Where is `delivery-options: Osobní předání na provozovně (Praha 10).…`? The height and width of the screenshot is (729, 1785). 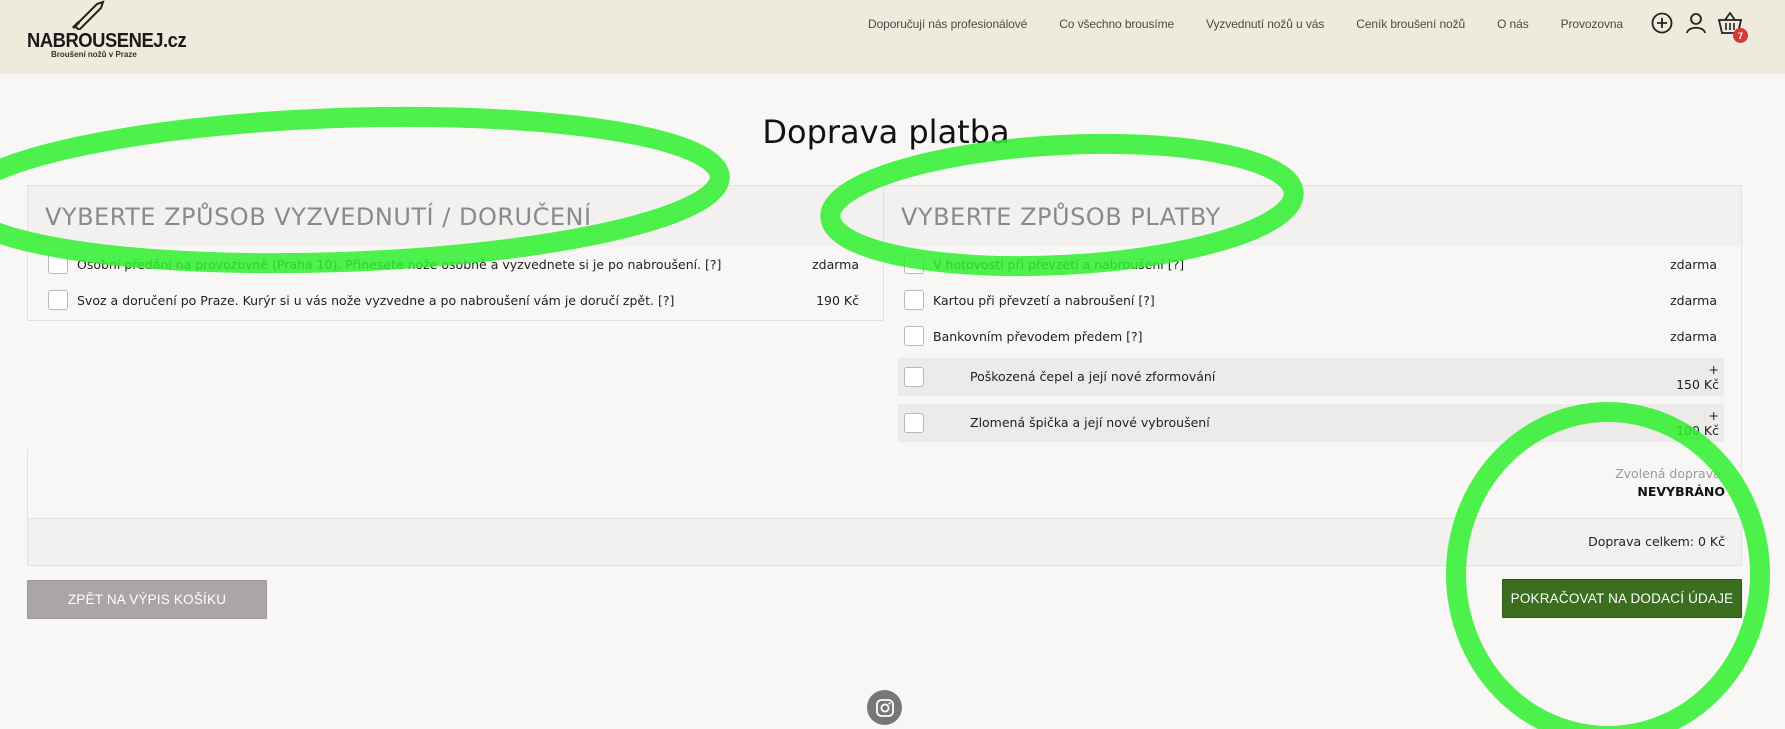 delivery-options: Osobní předání na provozovně (Praha 10).… is located at coordinates (455, 283).